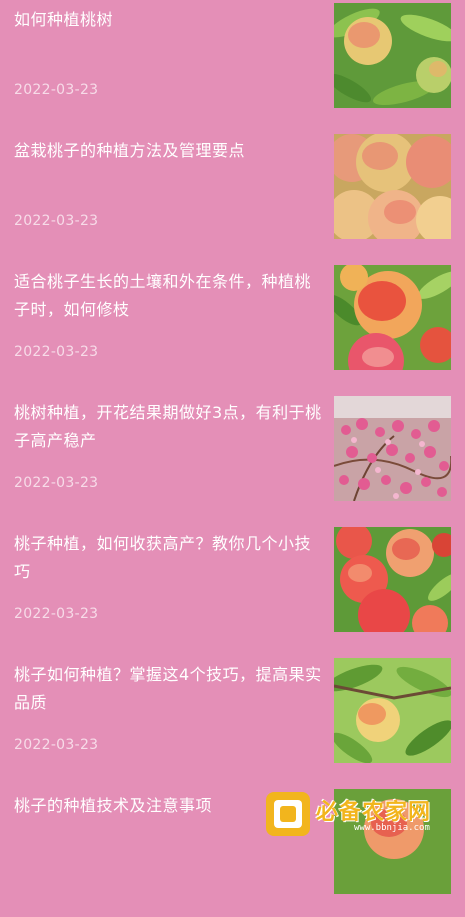 This screenshot has width=465, height=917. I want to click on peach-tree-photo, so click(392, 55).